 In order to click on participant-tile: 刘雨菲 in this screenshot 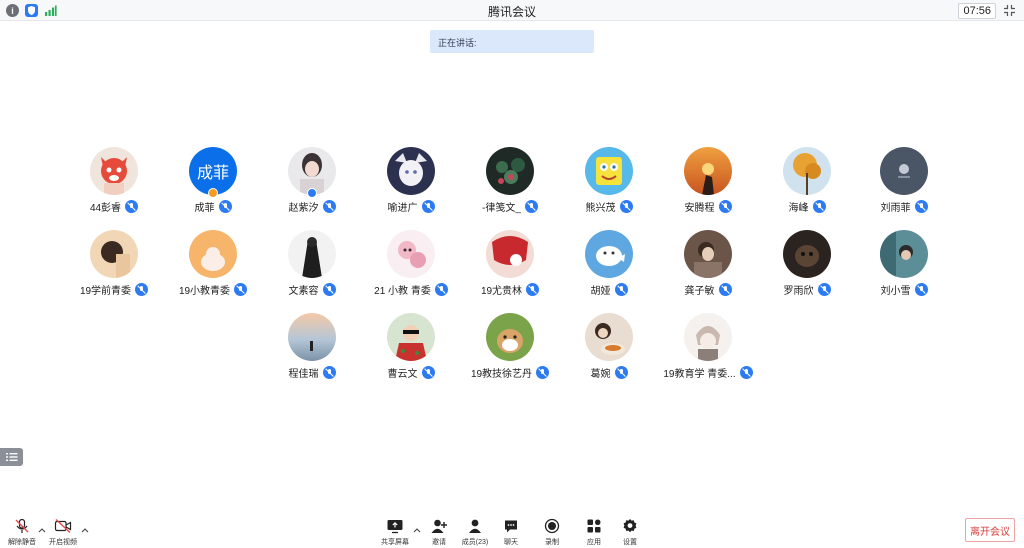, I will do `click(904, 184)`.